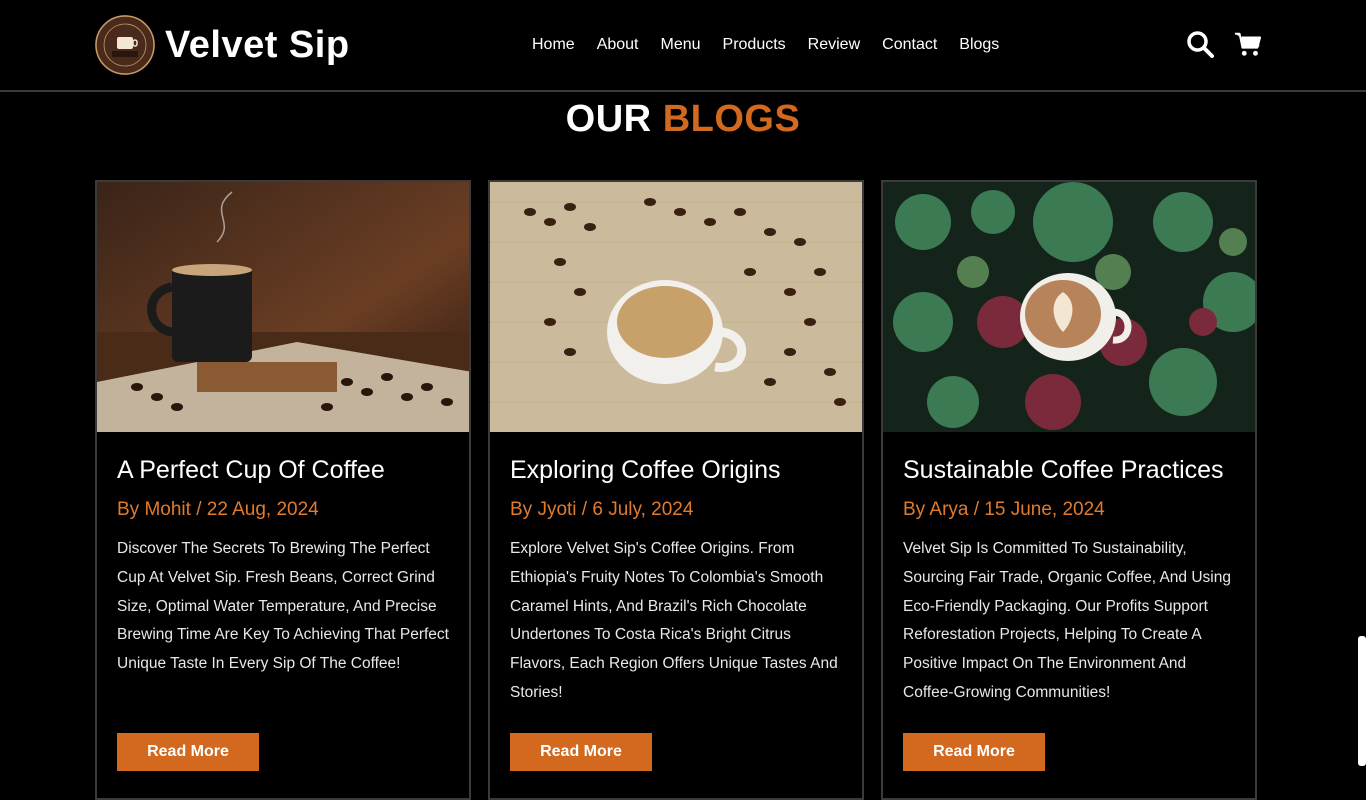 Image resolution: width=1366 pixels, height=800 pixels. Describe the element at coordinates (125, 45) in the screenshot. I see `logo-badge-icon` at that location.